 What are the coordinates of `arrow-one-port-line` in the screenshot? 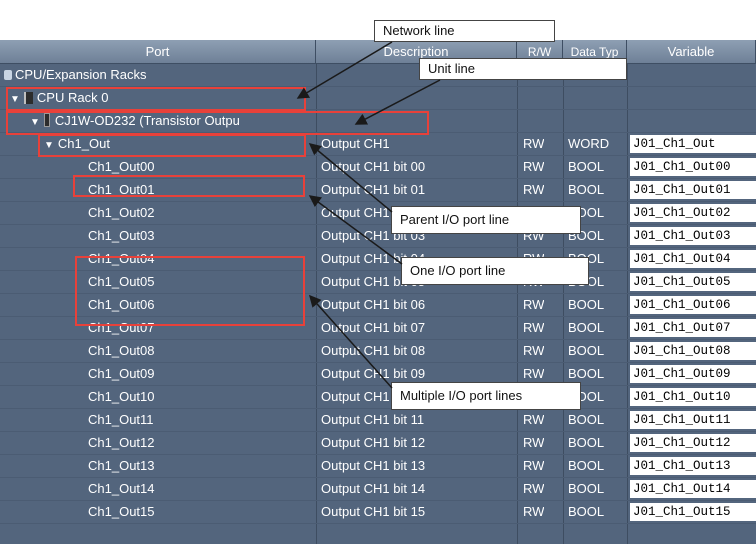 It's located at (355, 230).